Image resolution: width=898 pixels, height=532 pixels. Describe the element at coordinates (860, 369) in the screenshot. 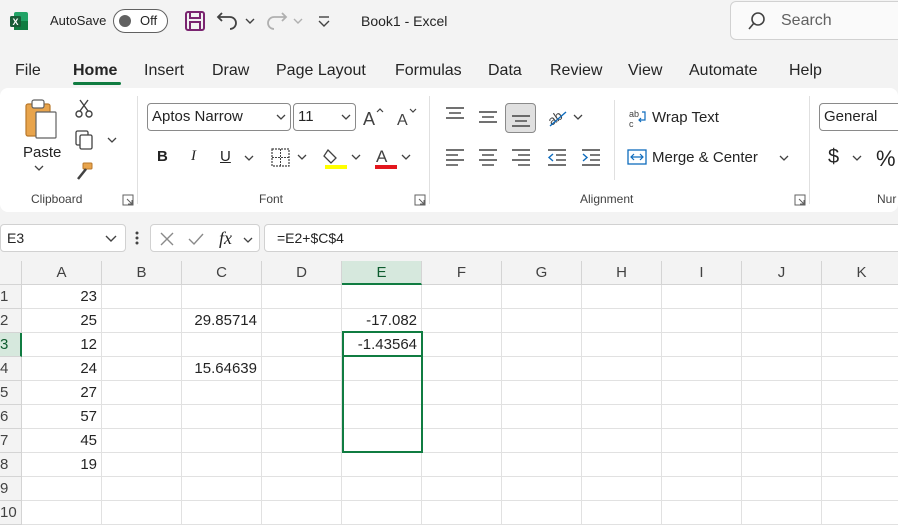

I see `cell-k4` at that location.